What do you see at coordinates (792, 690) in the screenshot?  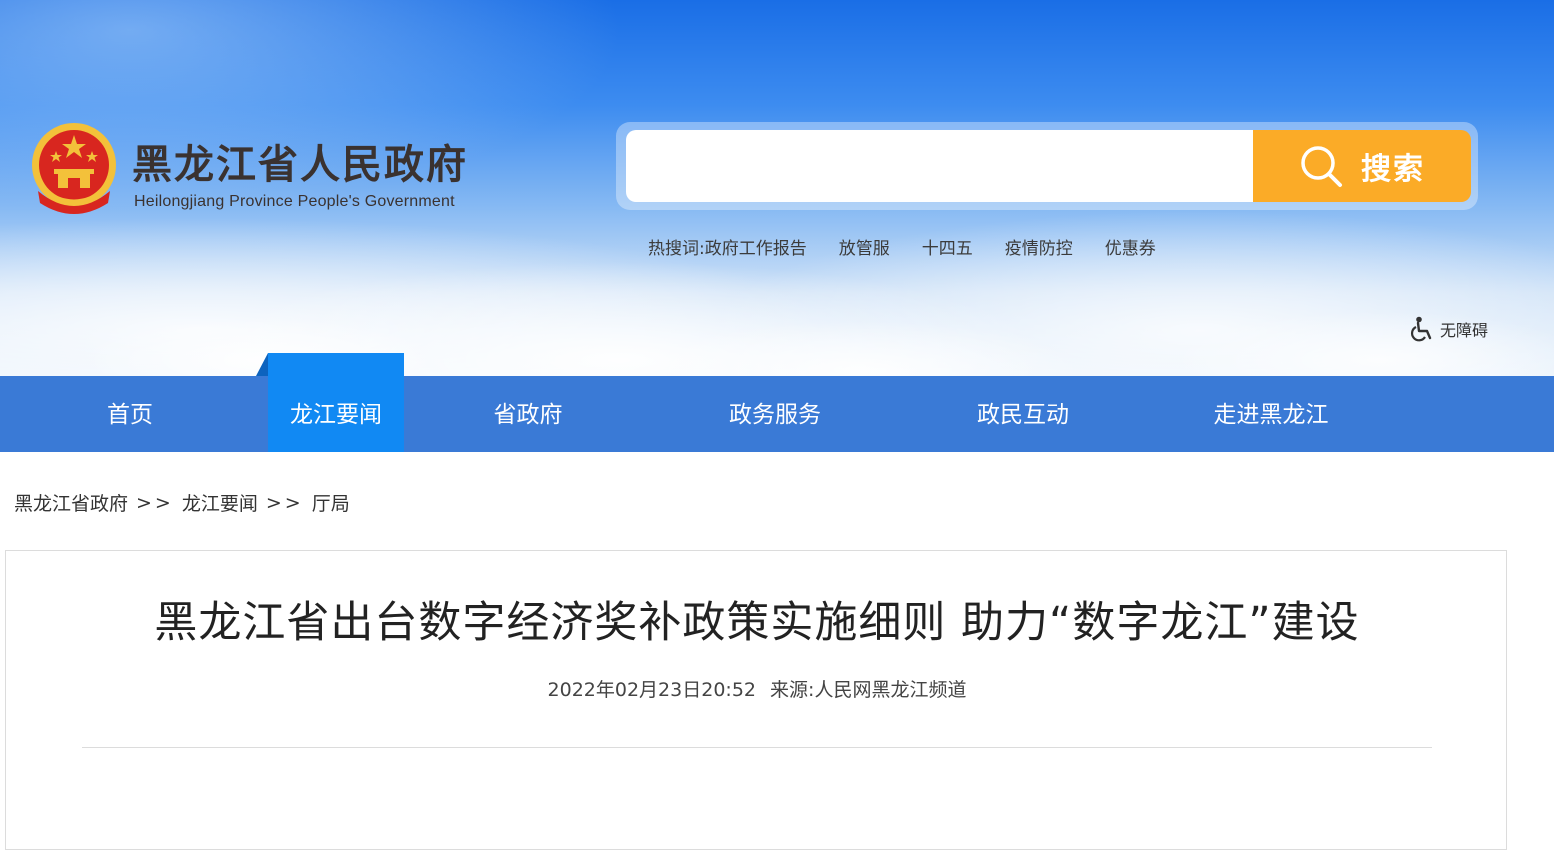 I see `article-source-label: 来源:` at bounding box center [792, 690].